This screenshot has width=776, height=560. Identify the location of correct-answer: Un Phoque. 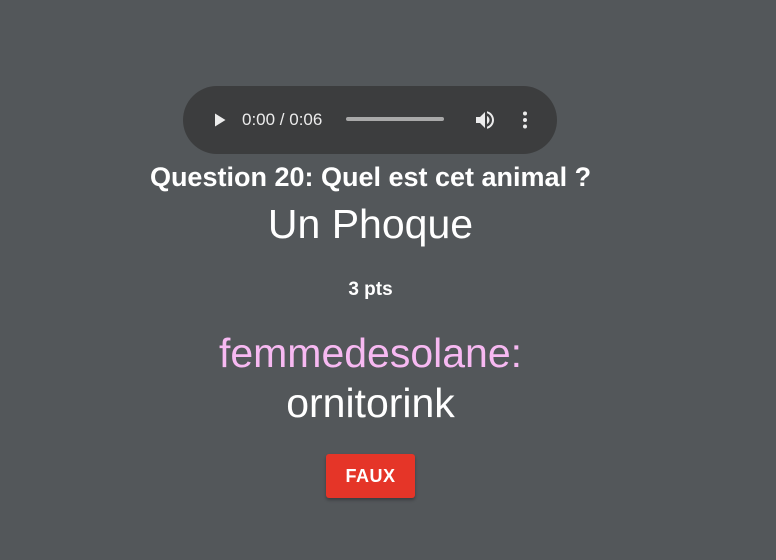
(370, 224).